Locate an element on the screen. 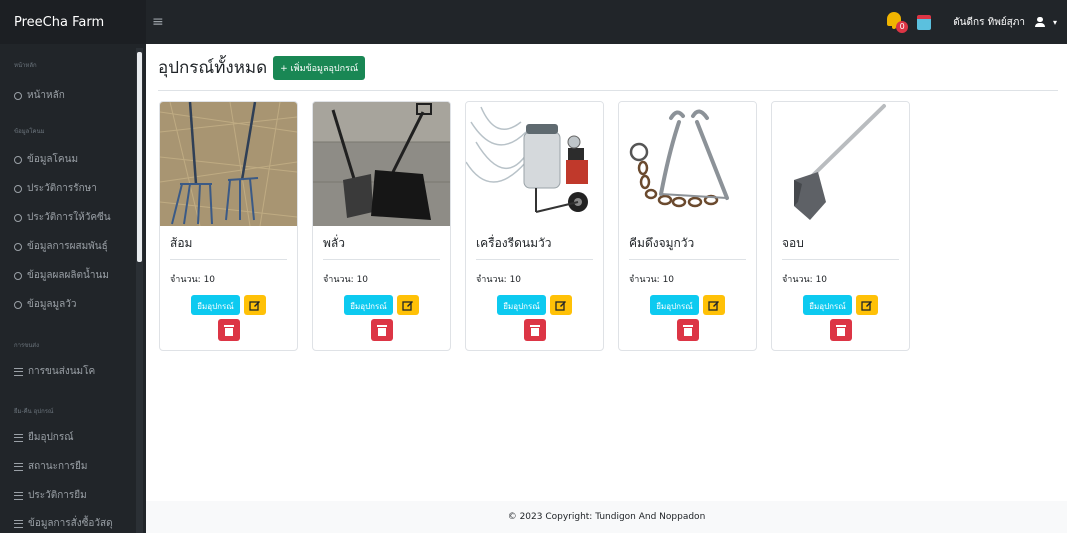 This screenshot has width=1067, height=533. equipment-card: พลั่ว จำนวน: 10 ยืมอุปกรณ์ is located at coordinates (381, 226).